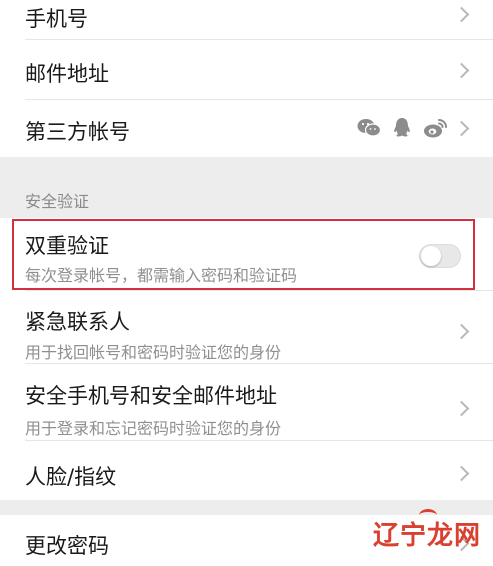  I want to click on change-password-label: 更改密码, so click(67, 546).